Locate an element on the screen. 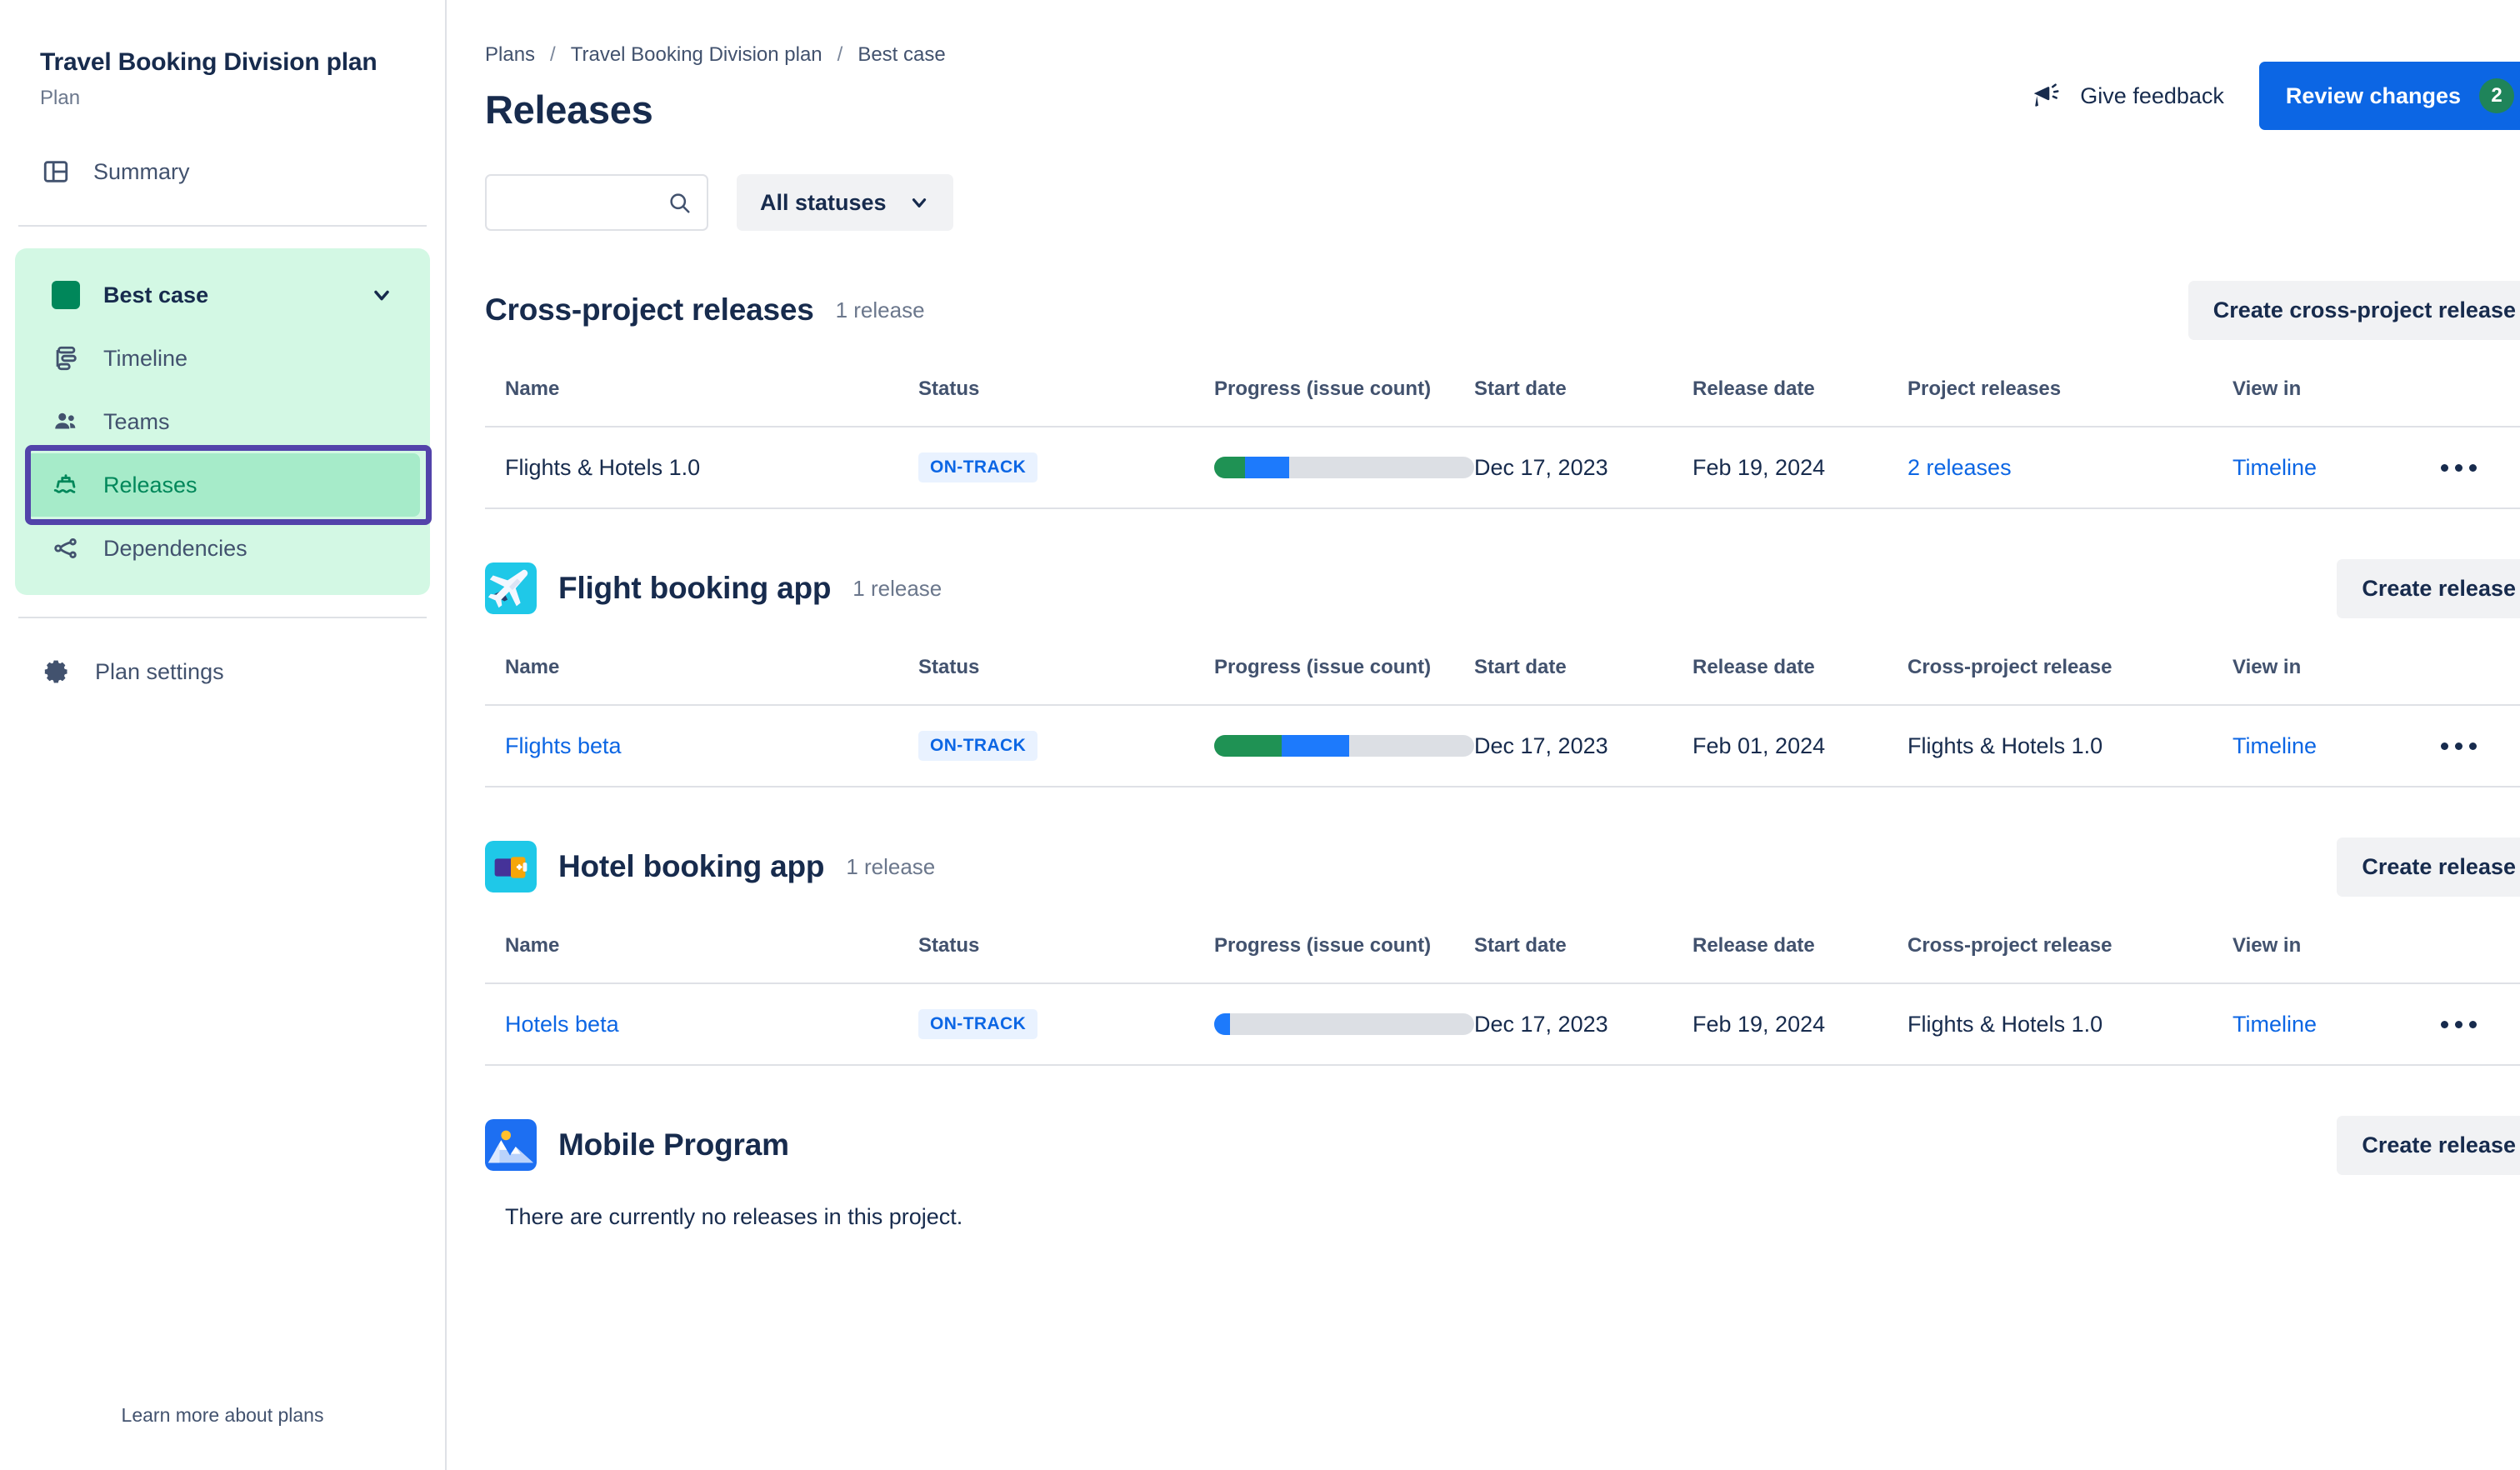 The width and height of the screenshot is (2520, 1470). review-changes-count-badge: 2 is located at coordinates (2496, 95).